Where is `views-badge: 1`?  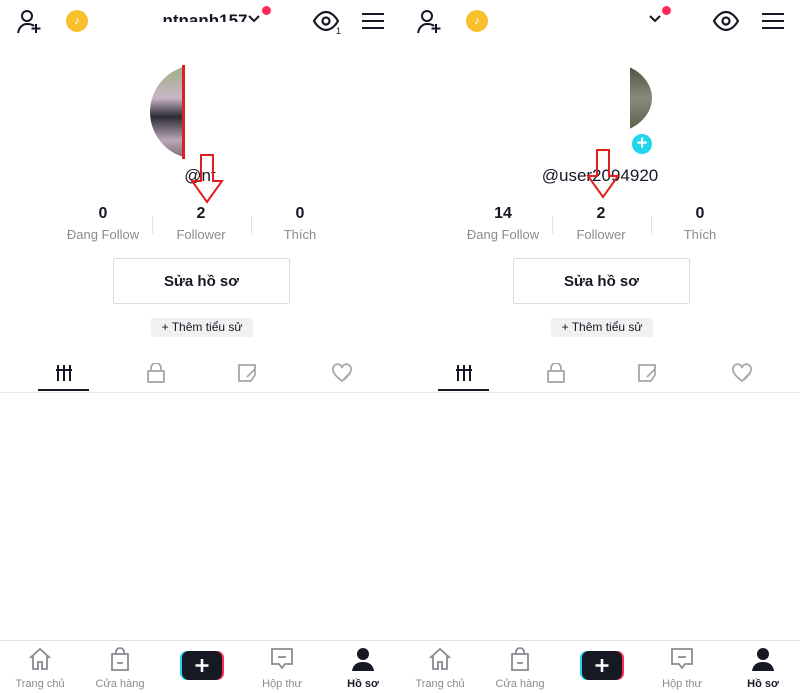
views-badge: 1 is located at coordinates (338, 30).